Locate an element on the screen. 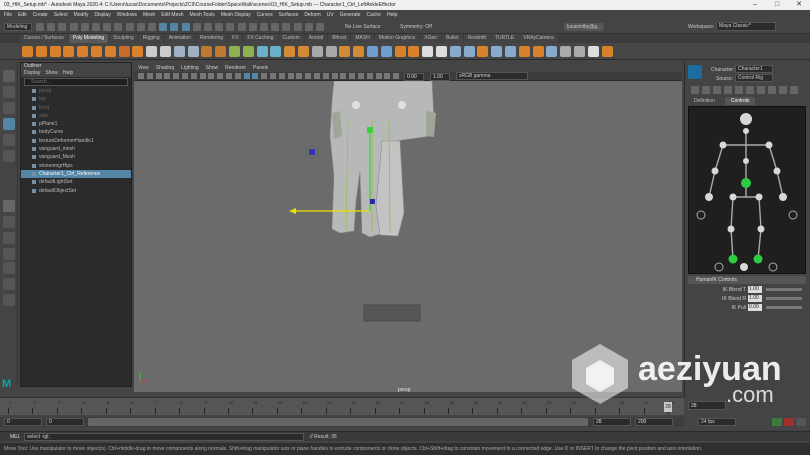  hik-attribute-value: 0.00 is located at coordinates (755, 307).